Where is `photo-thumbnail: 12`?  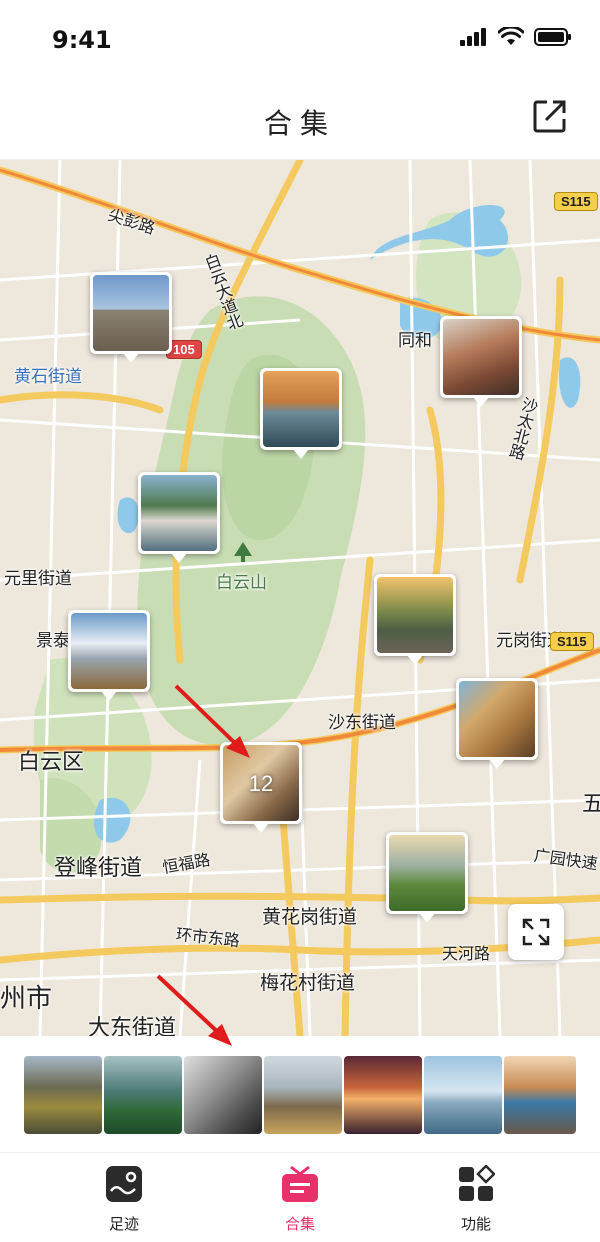 photo-thumbnail: 12 is located at coordinates (261, 783).